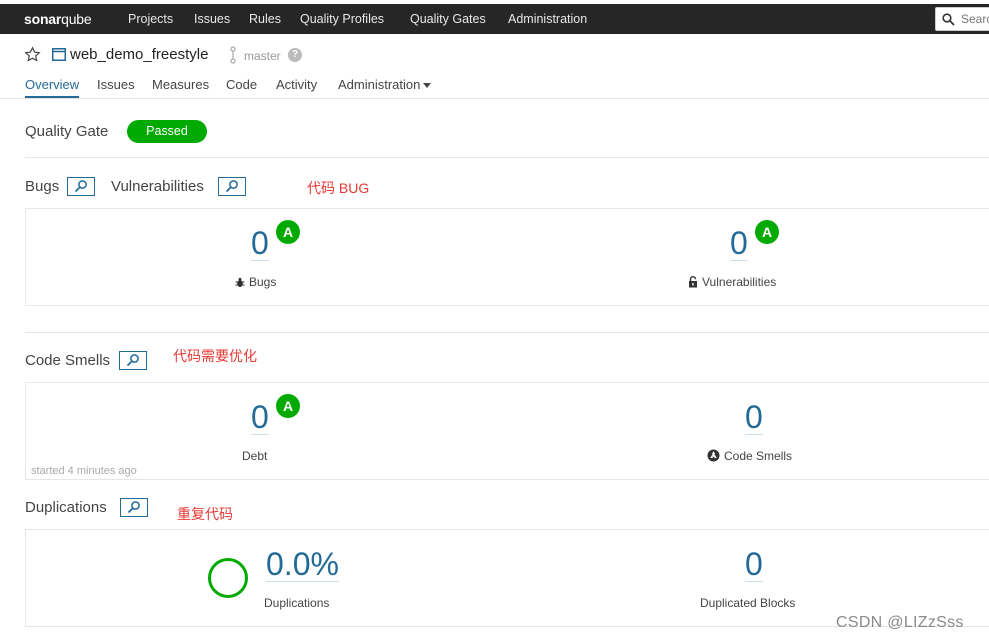  I want to click on duplicated-blocks-value: 0, so click(754, 564).